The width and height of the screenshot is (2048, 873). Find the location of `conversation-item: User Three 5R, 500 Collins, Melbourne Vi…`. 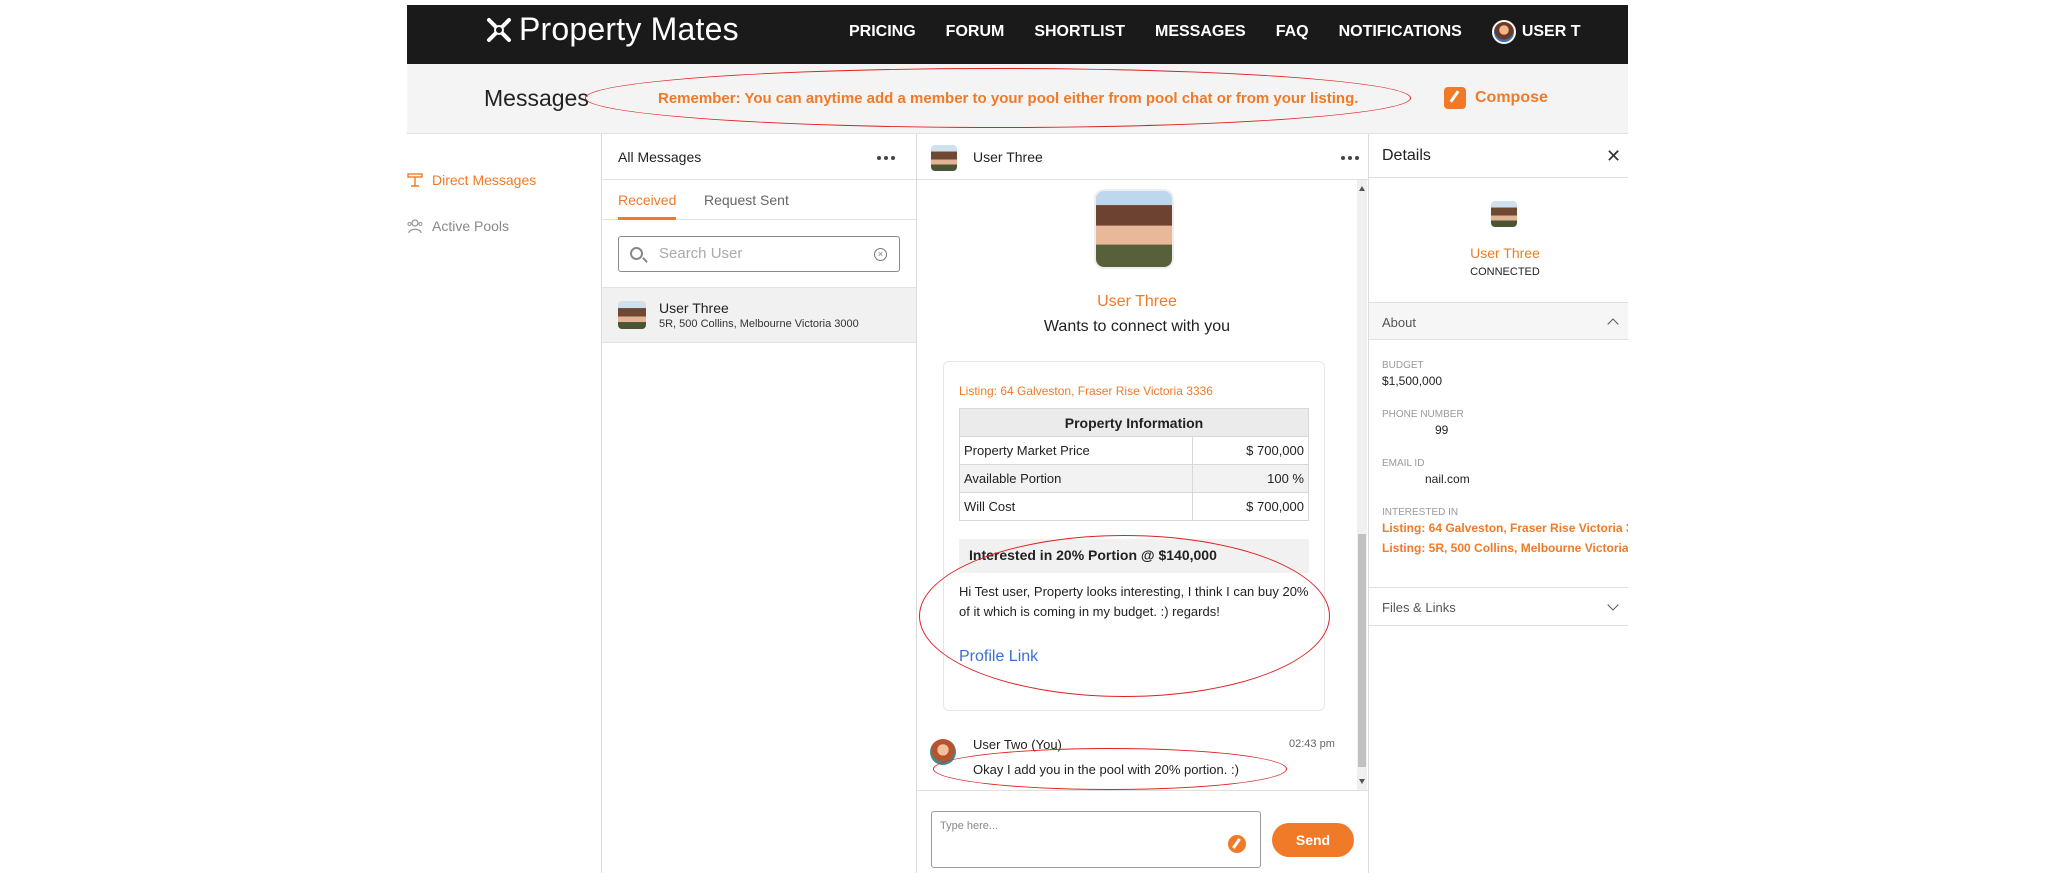

conversation-item: User Three 5R, 500 Collins, Melbourne Vi… is located at coordinates (759, 315).